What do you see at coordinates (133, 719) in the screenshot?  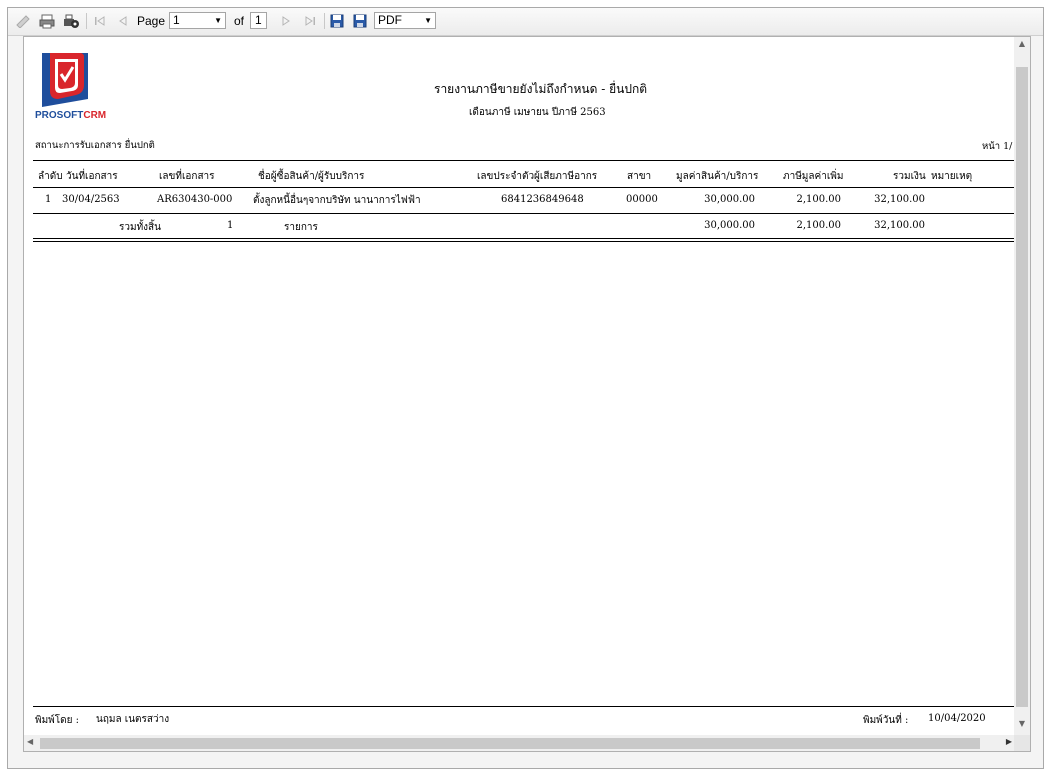 I see `printed-by-name: นฤมล เนตรสว่าง` at bounding box center [133, 719].